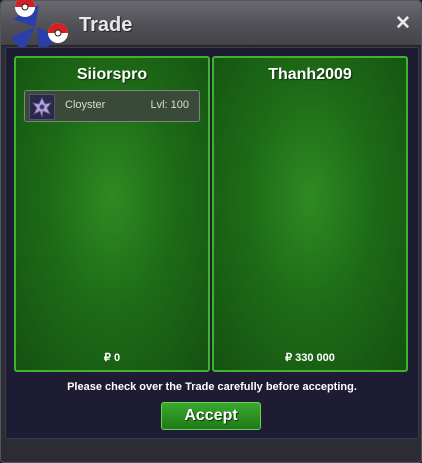  Describe the element at coordinates (42, 107) in the screenshot. I see `cloyster-icon` at that location.